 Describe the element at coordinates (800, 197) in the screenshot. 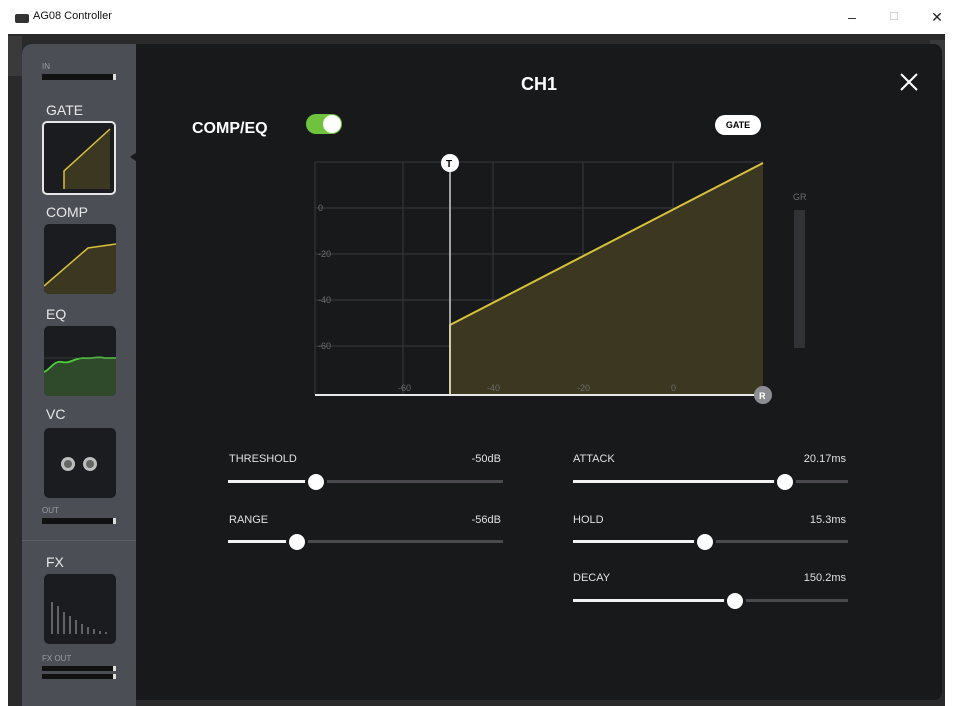

I see `gr-label: GR` at that location.